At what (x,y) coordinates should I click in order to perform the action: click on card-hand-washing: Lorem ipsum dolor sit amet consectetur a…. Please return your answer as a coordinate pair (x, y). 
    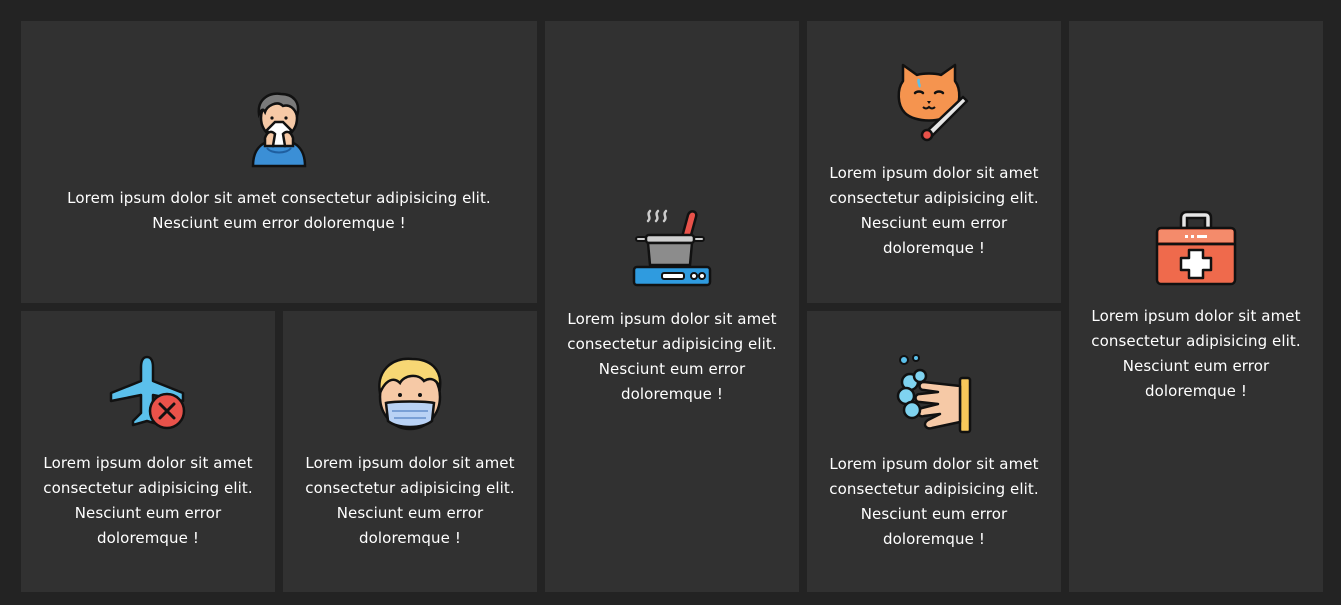
    Looking at the image, I should click on (934, 451).